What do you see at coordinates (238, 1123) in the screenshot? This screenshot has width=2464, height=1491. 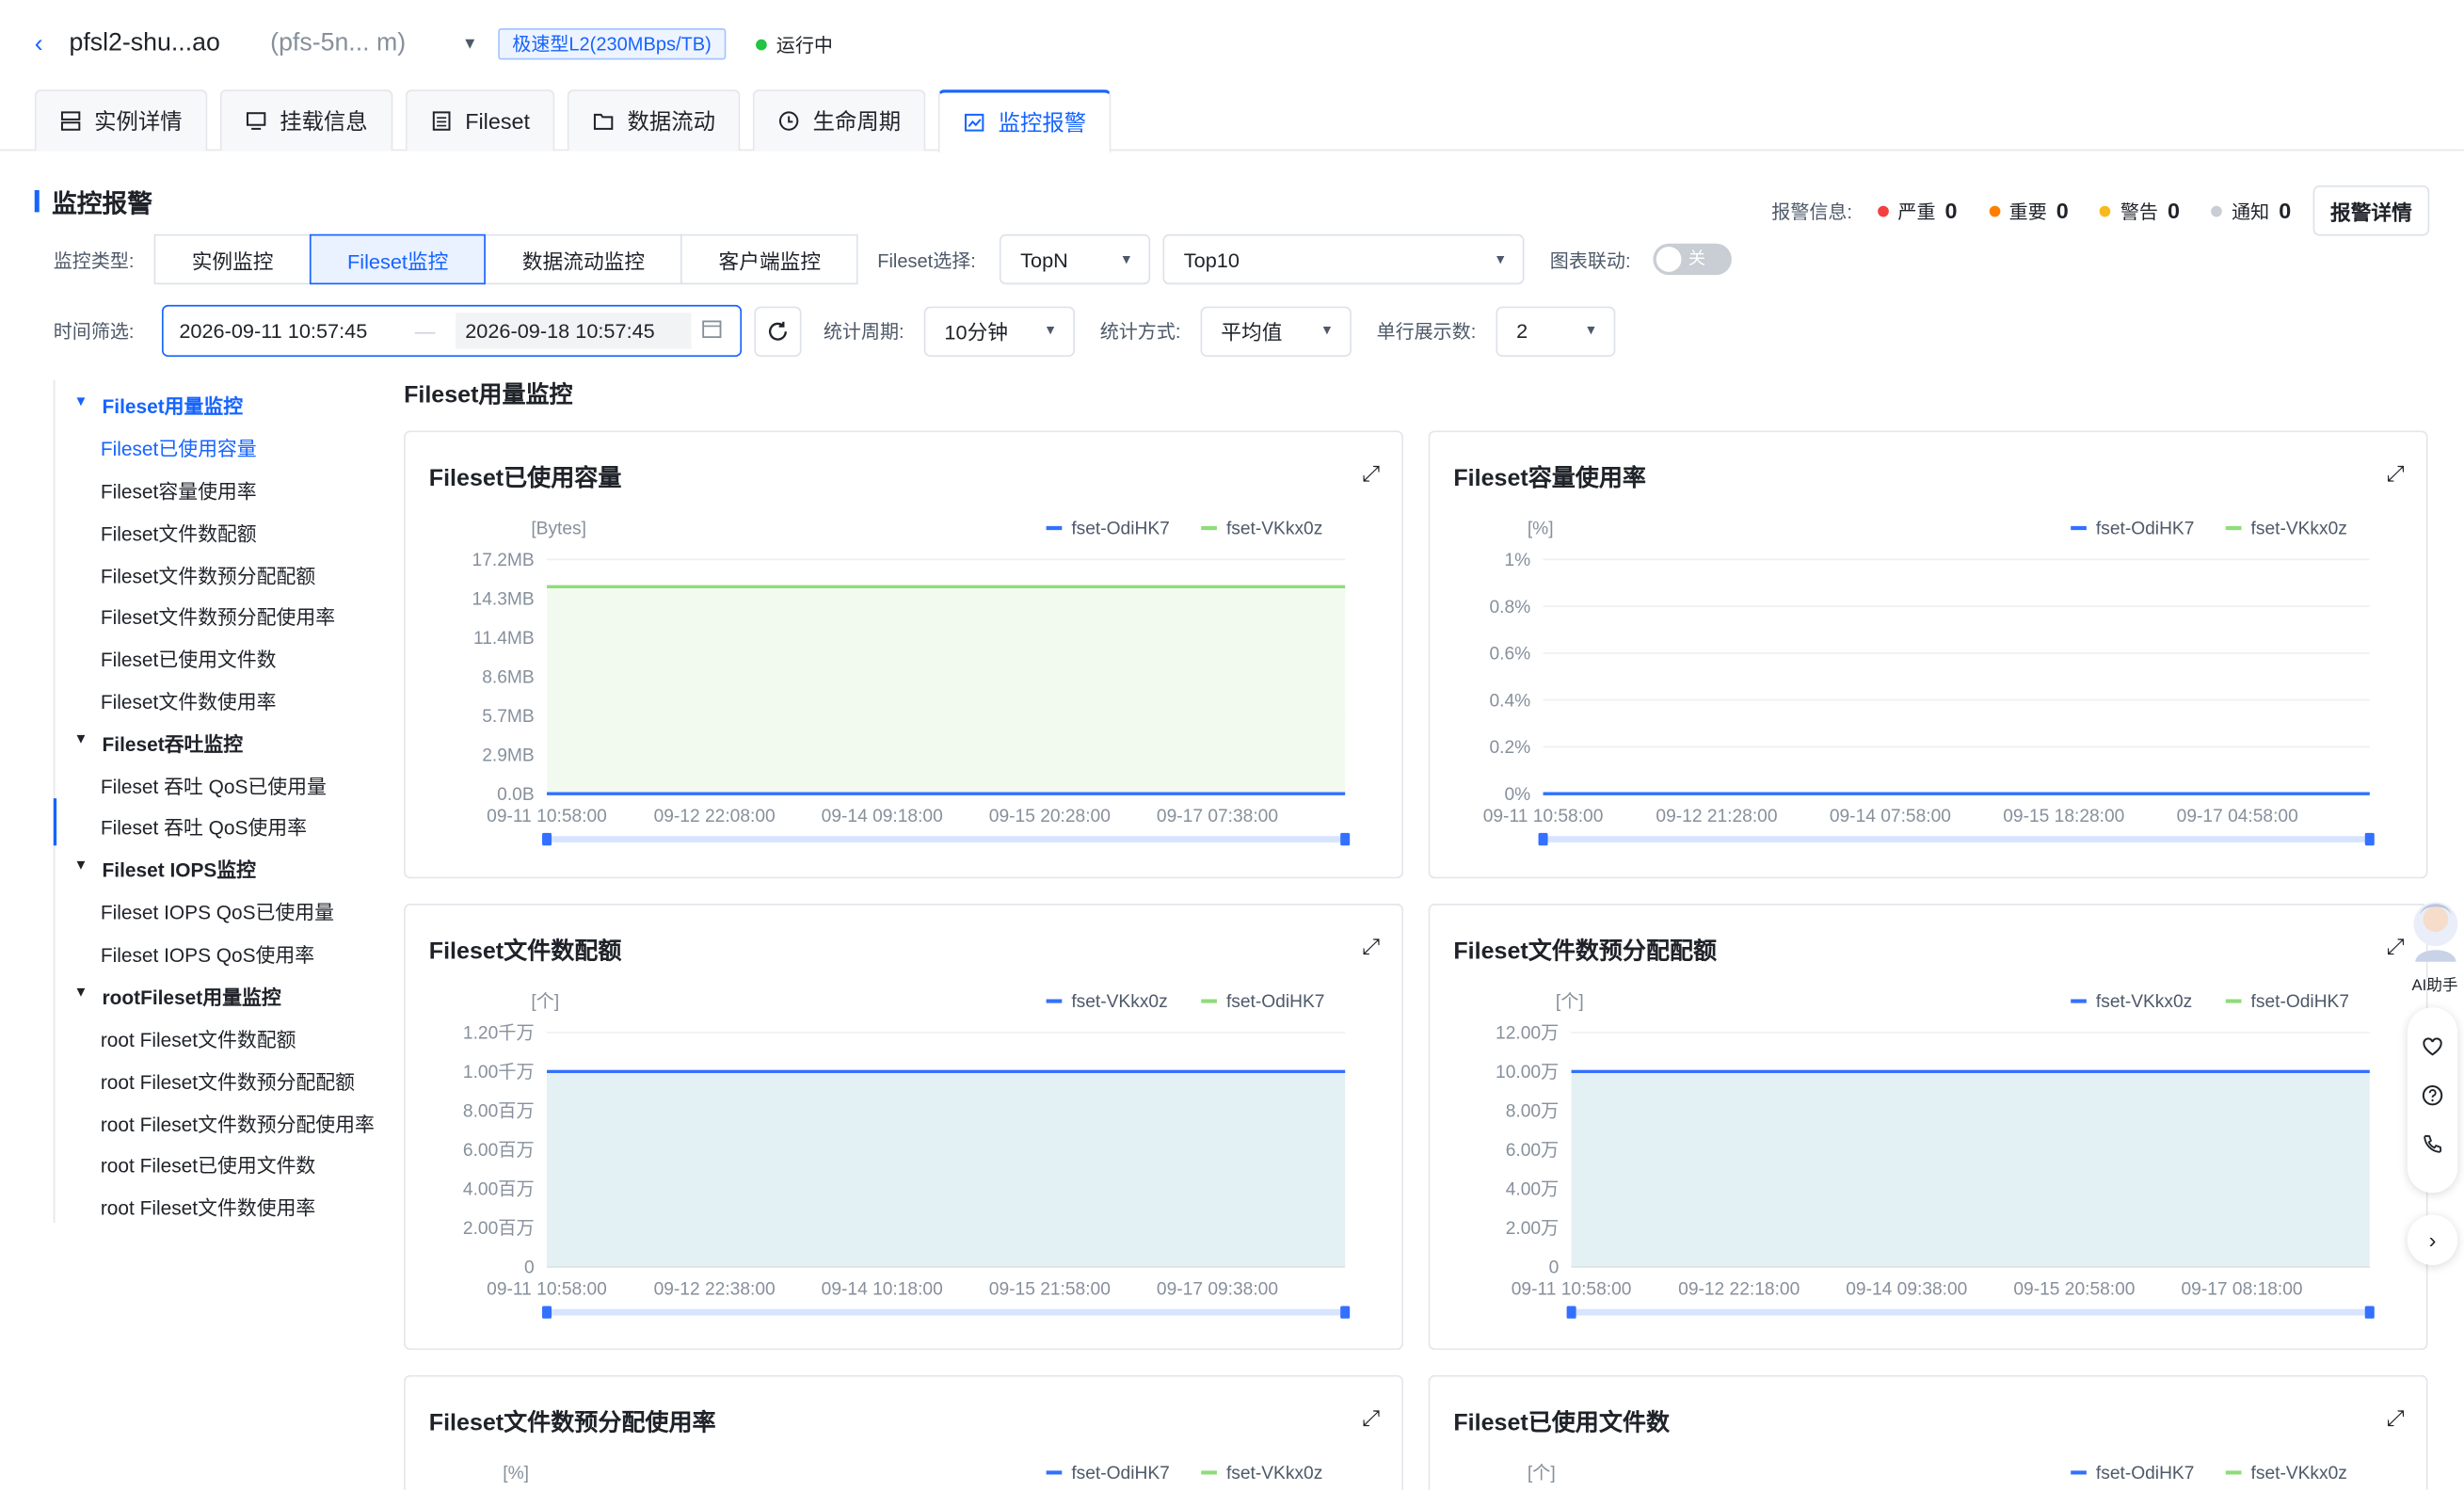 I see `nav-item: root Fileset文件数预分配使用率` at bounding box center [238, 1123].